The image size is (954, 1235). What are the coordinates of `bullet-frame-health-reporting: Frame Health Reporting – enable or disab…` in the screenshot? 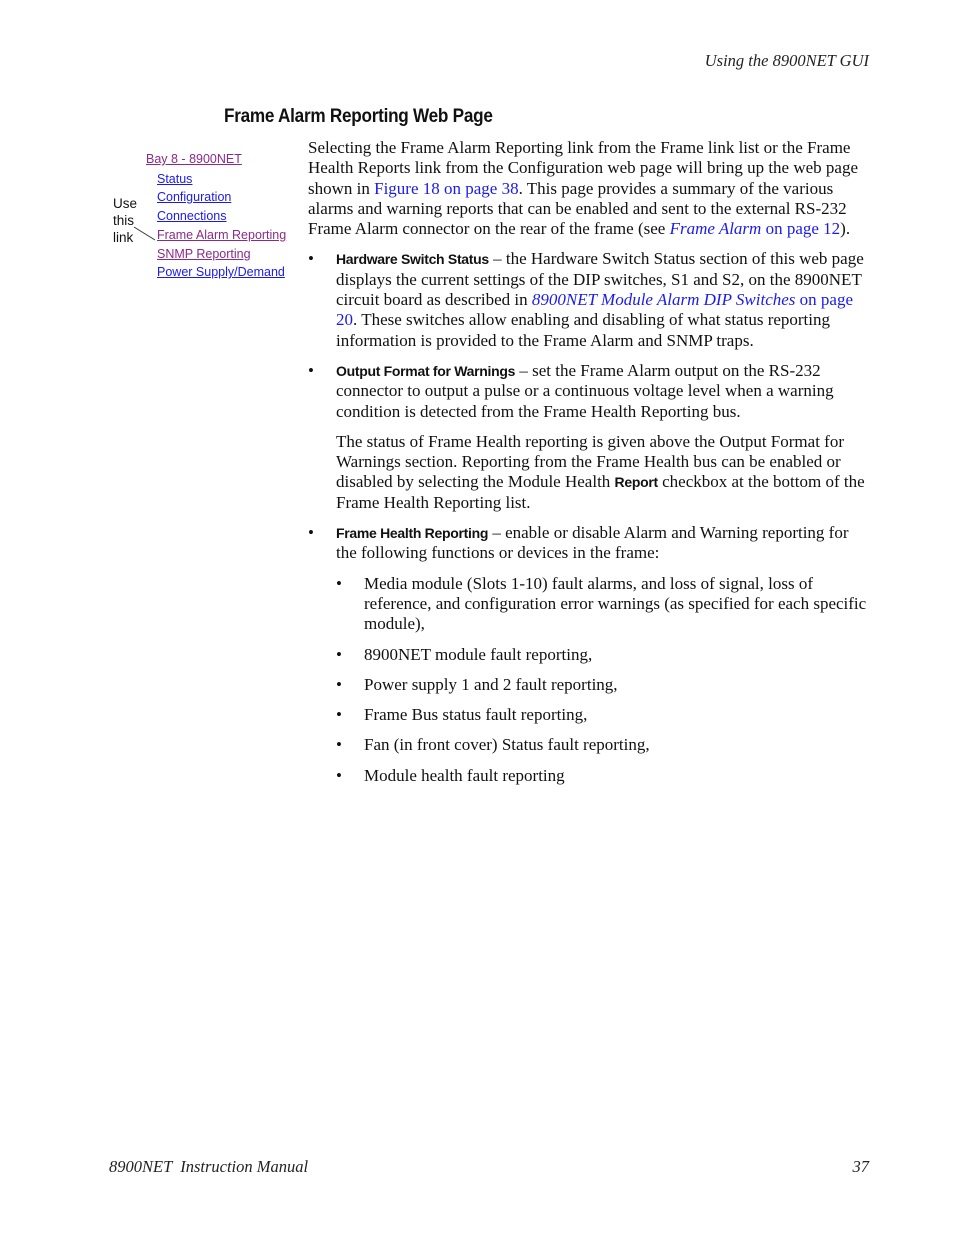 It's located at (590, 654).